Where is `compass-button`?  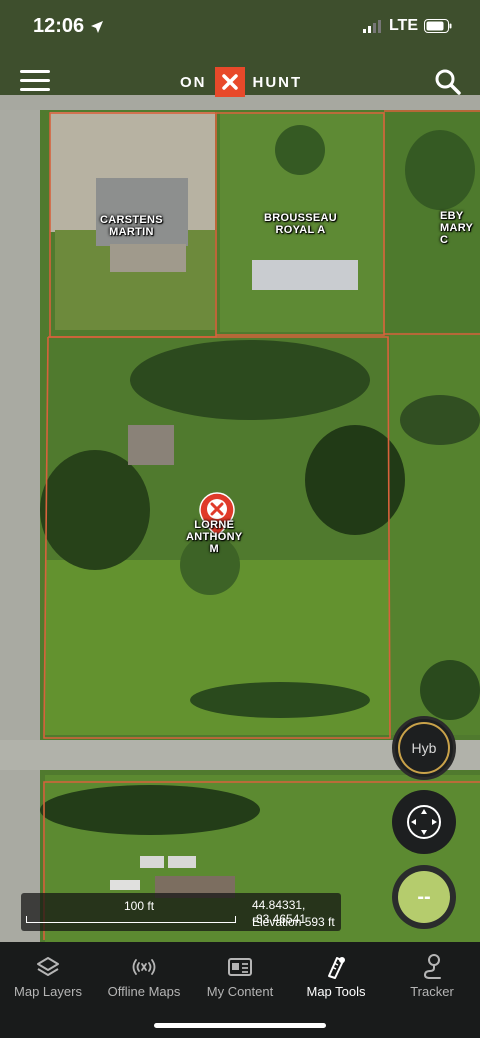
compass-button is located at coordinates (424, 822).